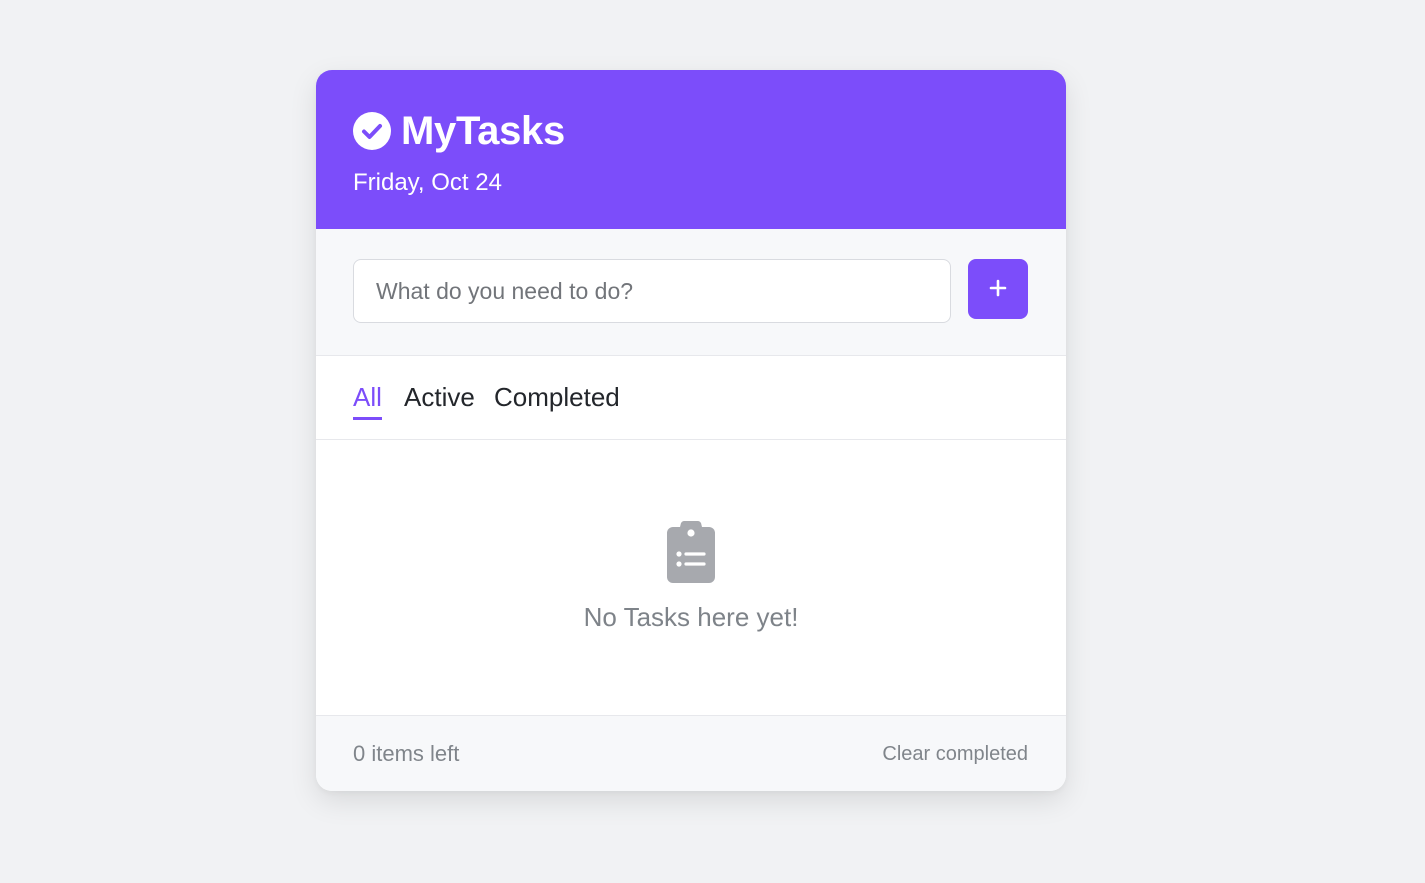  Describe the element at coordinates (483, 131) in the screenshot. I see `app-title: MyTasks` at that location.